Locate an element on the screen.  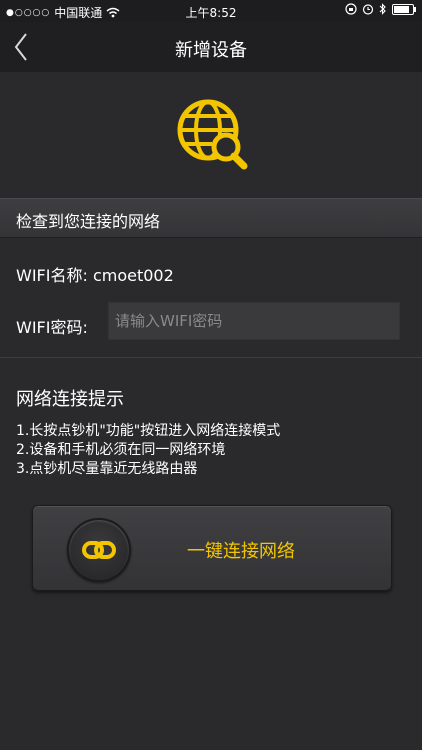
divider is located at coordinates (211, 357).